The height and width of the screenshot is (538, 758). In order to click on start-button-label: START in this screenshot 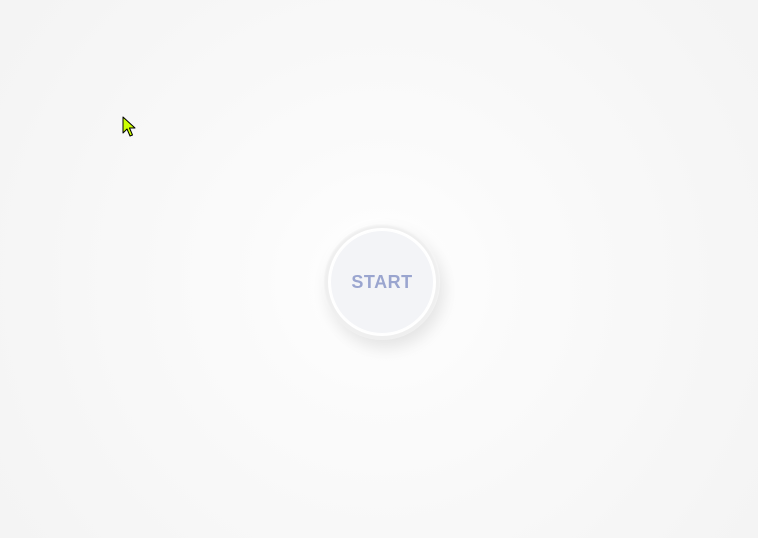, I will do `click(382, 281)`.